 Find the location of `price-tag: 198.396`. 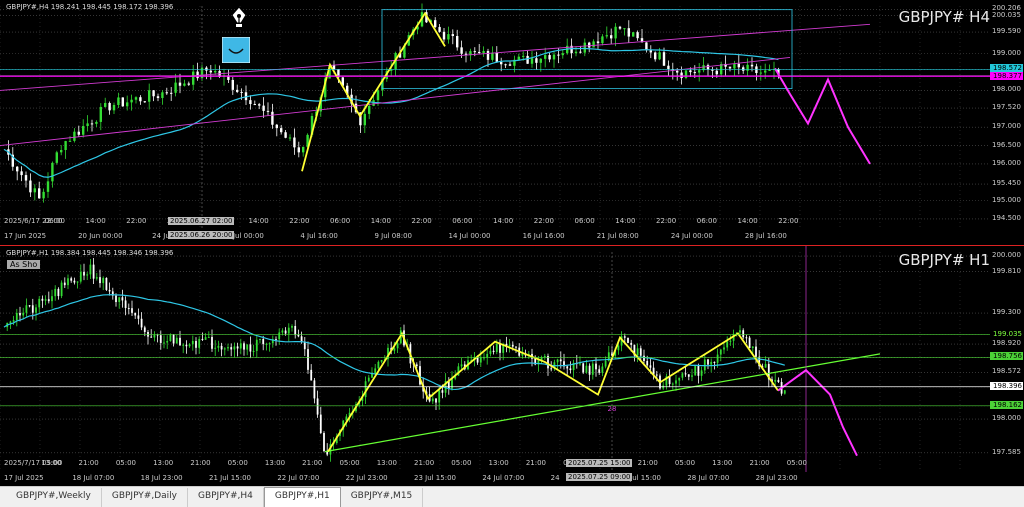

price-tag: 198.396 is located at coordinates (1006, 385).